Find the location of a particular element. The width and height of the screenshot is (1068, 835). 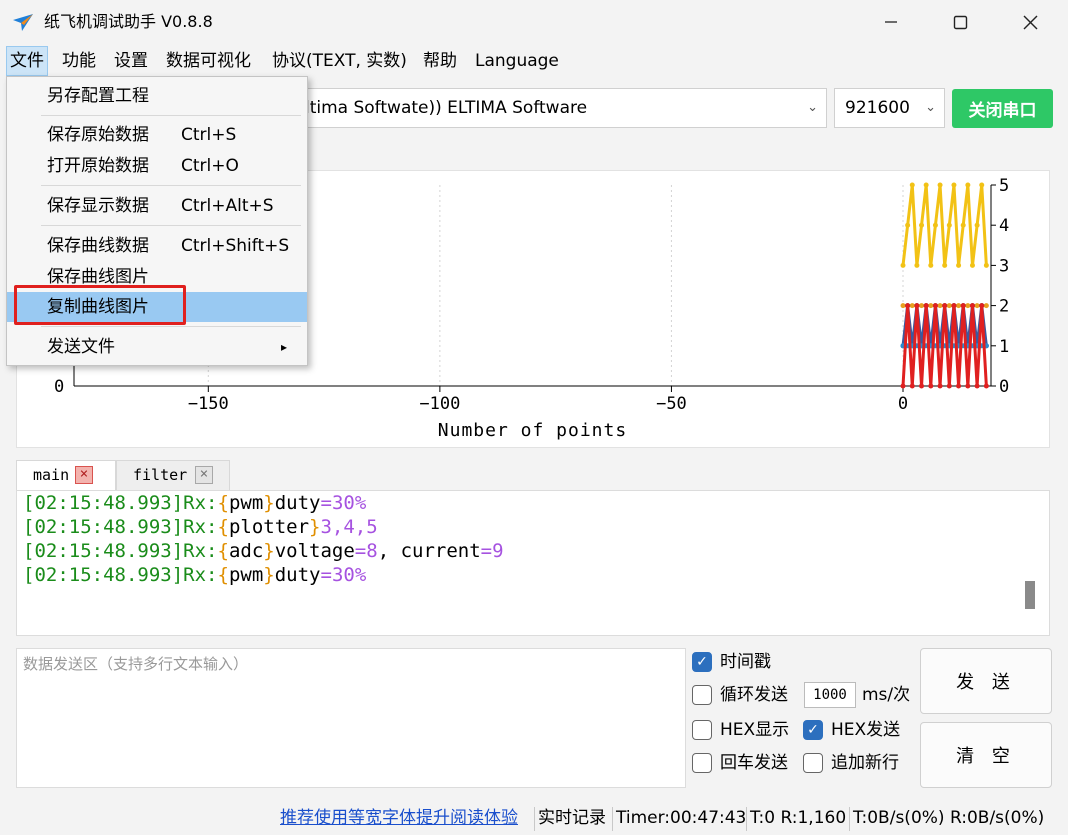

menu-save-curve-data: 保存曲线数据 Ctrl+Shift+S is located at coordinates (157, 246).